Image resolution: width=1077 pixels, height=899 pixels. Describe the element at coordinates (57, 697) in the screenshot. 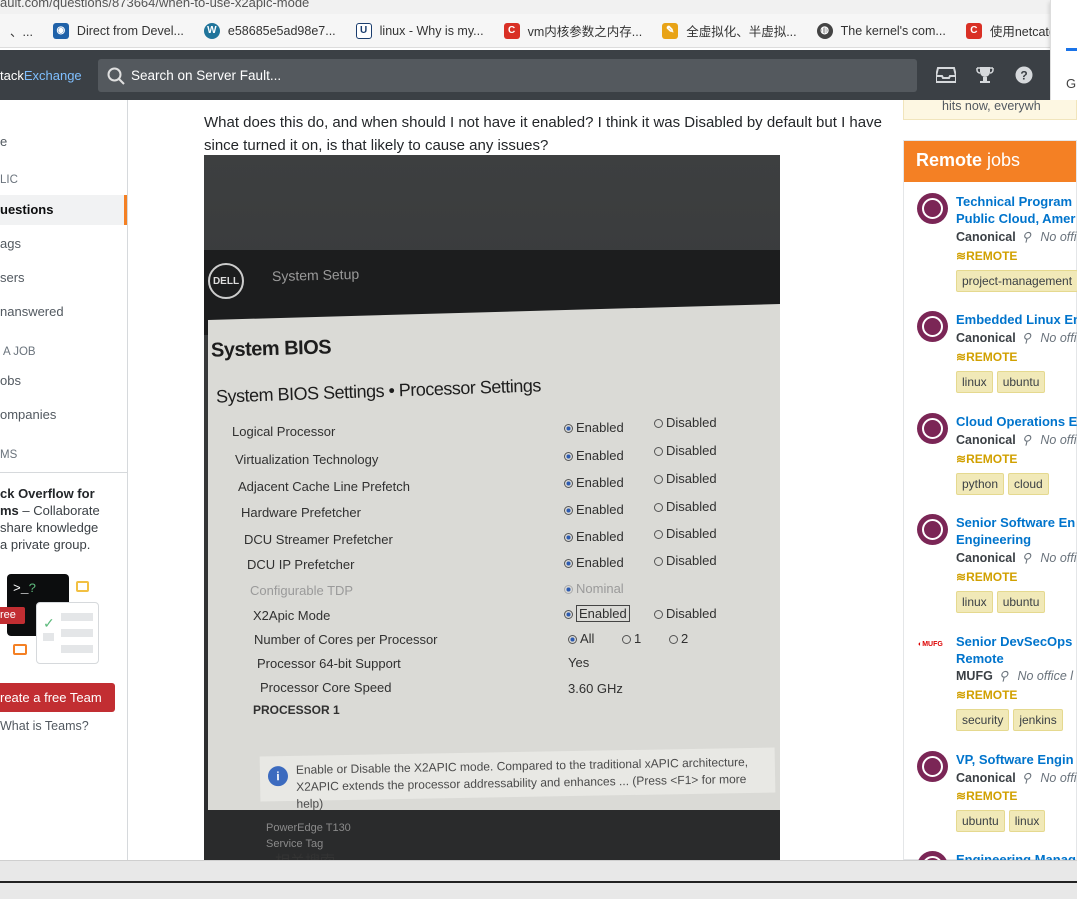

I see `create-team-button: reate a free Team` at that location.